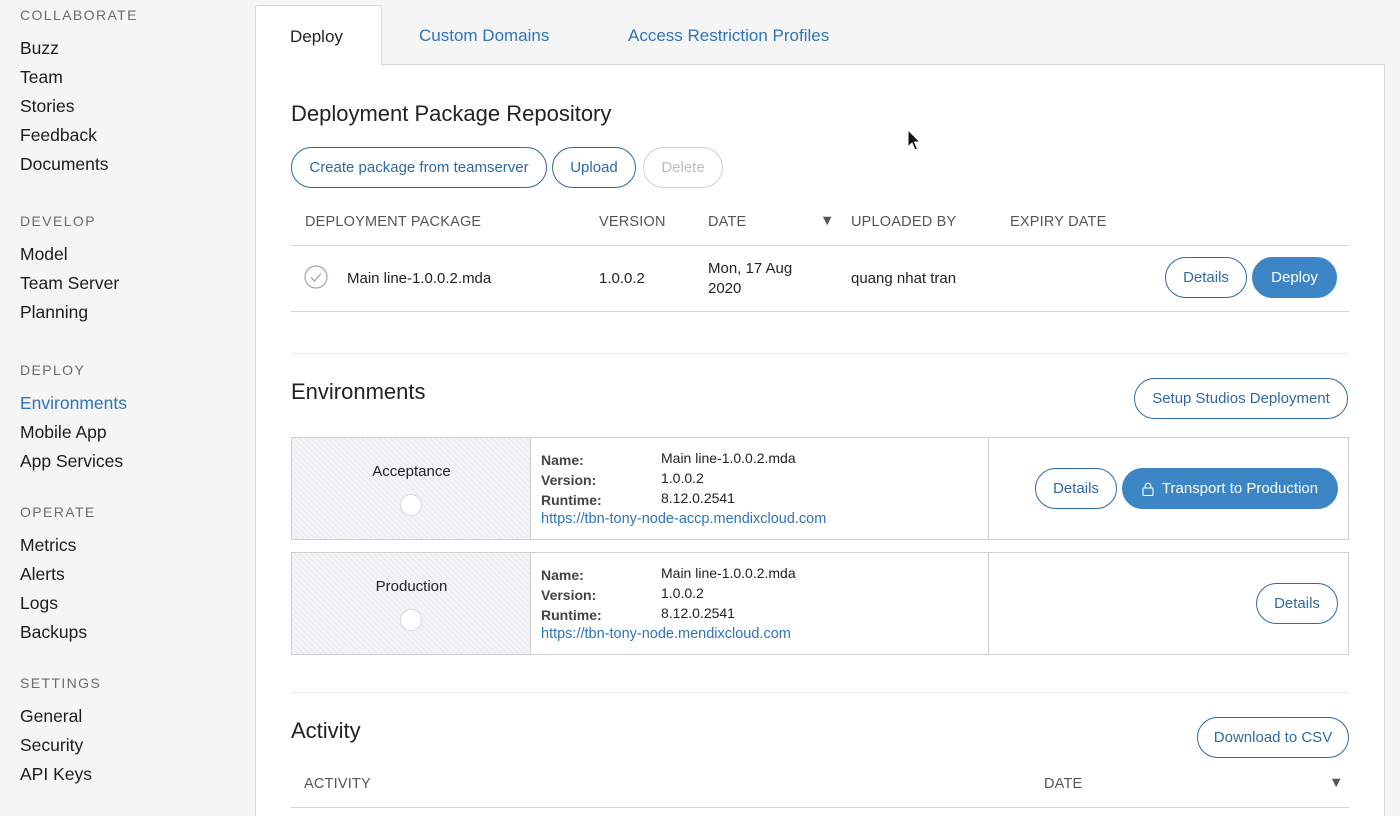  What do you see at coordinates (61, 683) in the screenshot?
I see `nav-heading: SETTINGS` at bounding box center [61, 683].